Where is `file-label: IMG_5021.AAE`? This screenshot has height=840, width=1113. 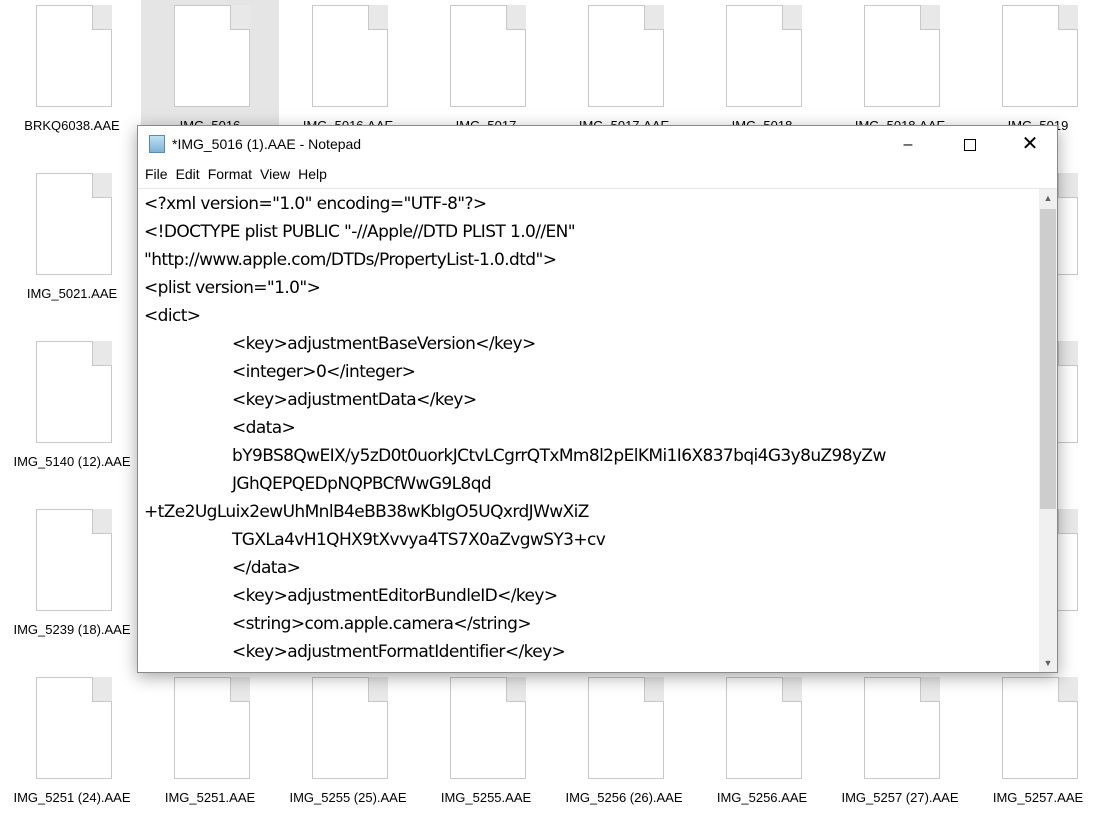 file-label: IMG_5021.AAE is located at coordinates (72, 293).